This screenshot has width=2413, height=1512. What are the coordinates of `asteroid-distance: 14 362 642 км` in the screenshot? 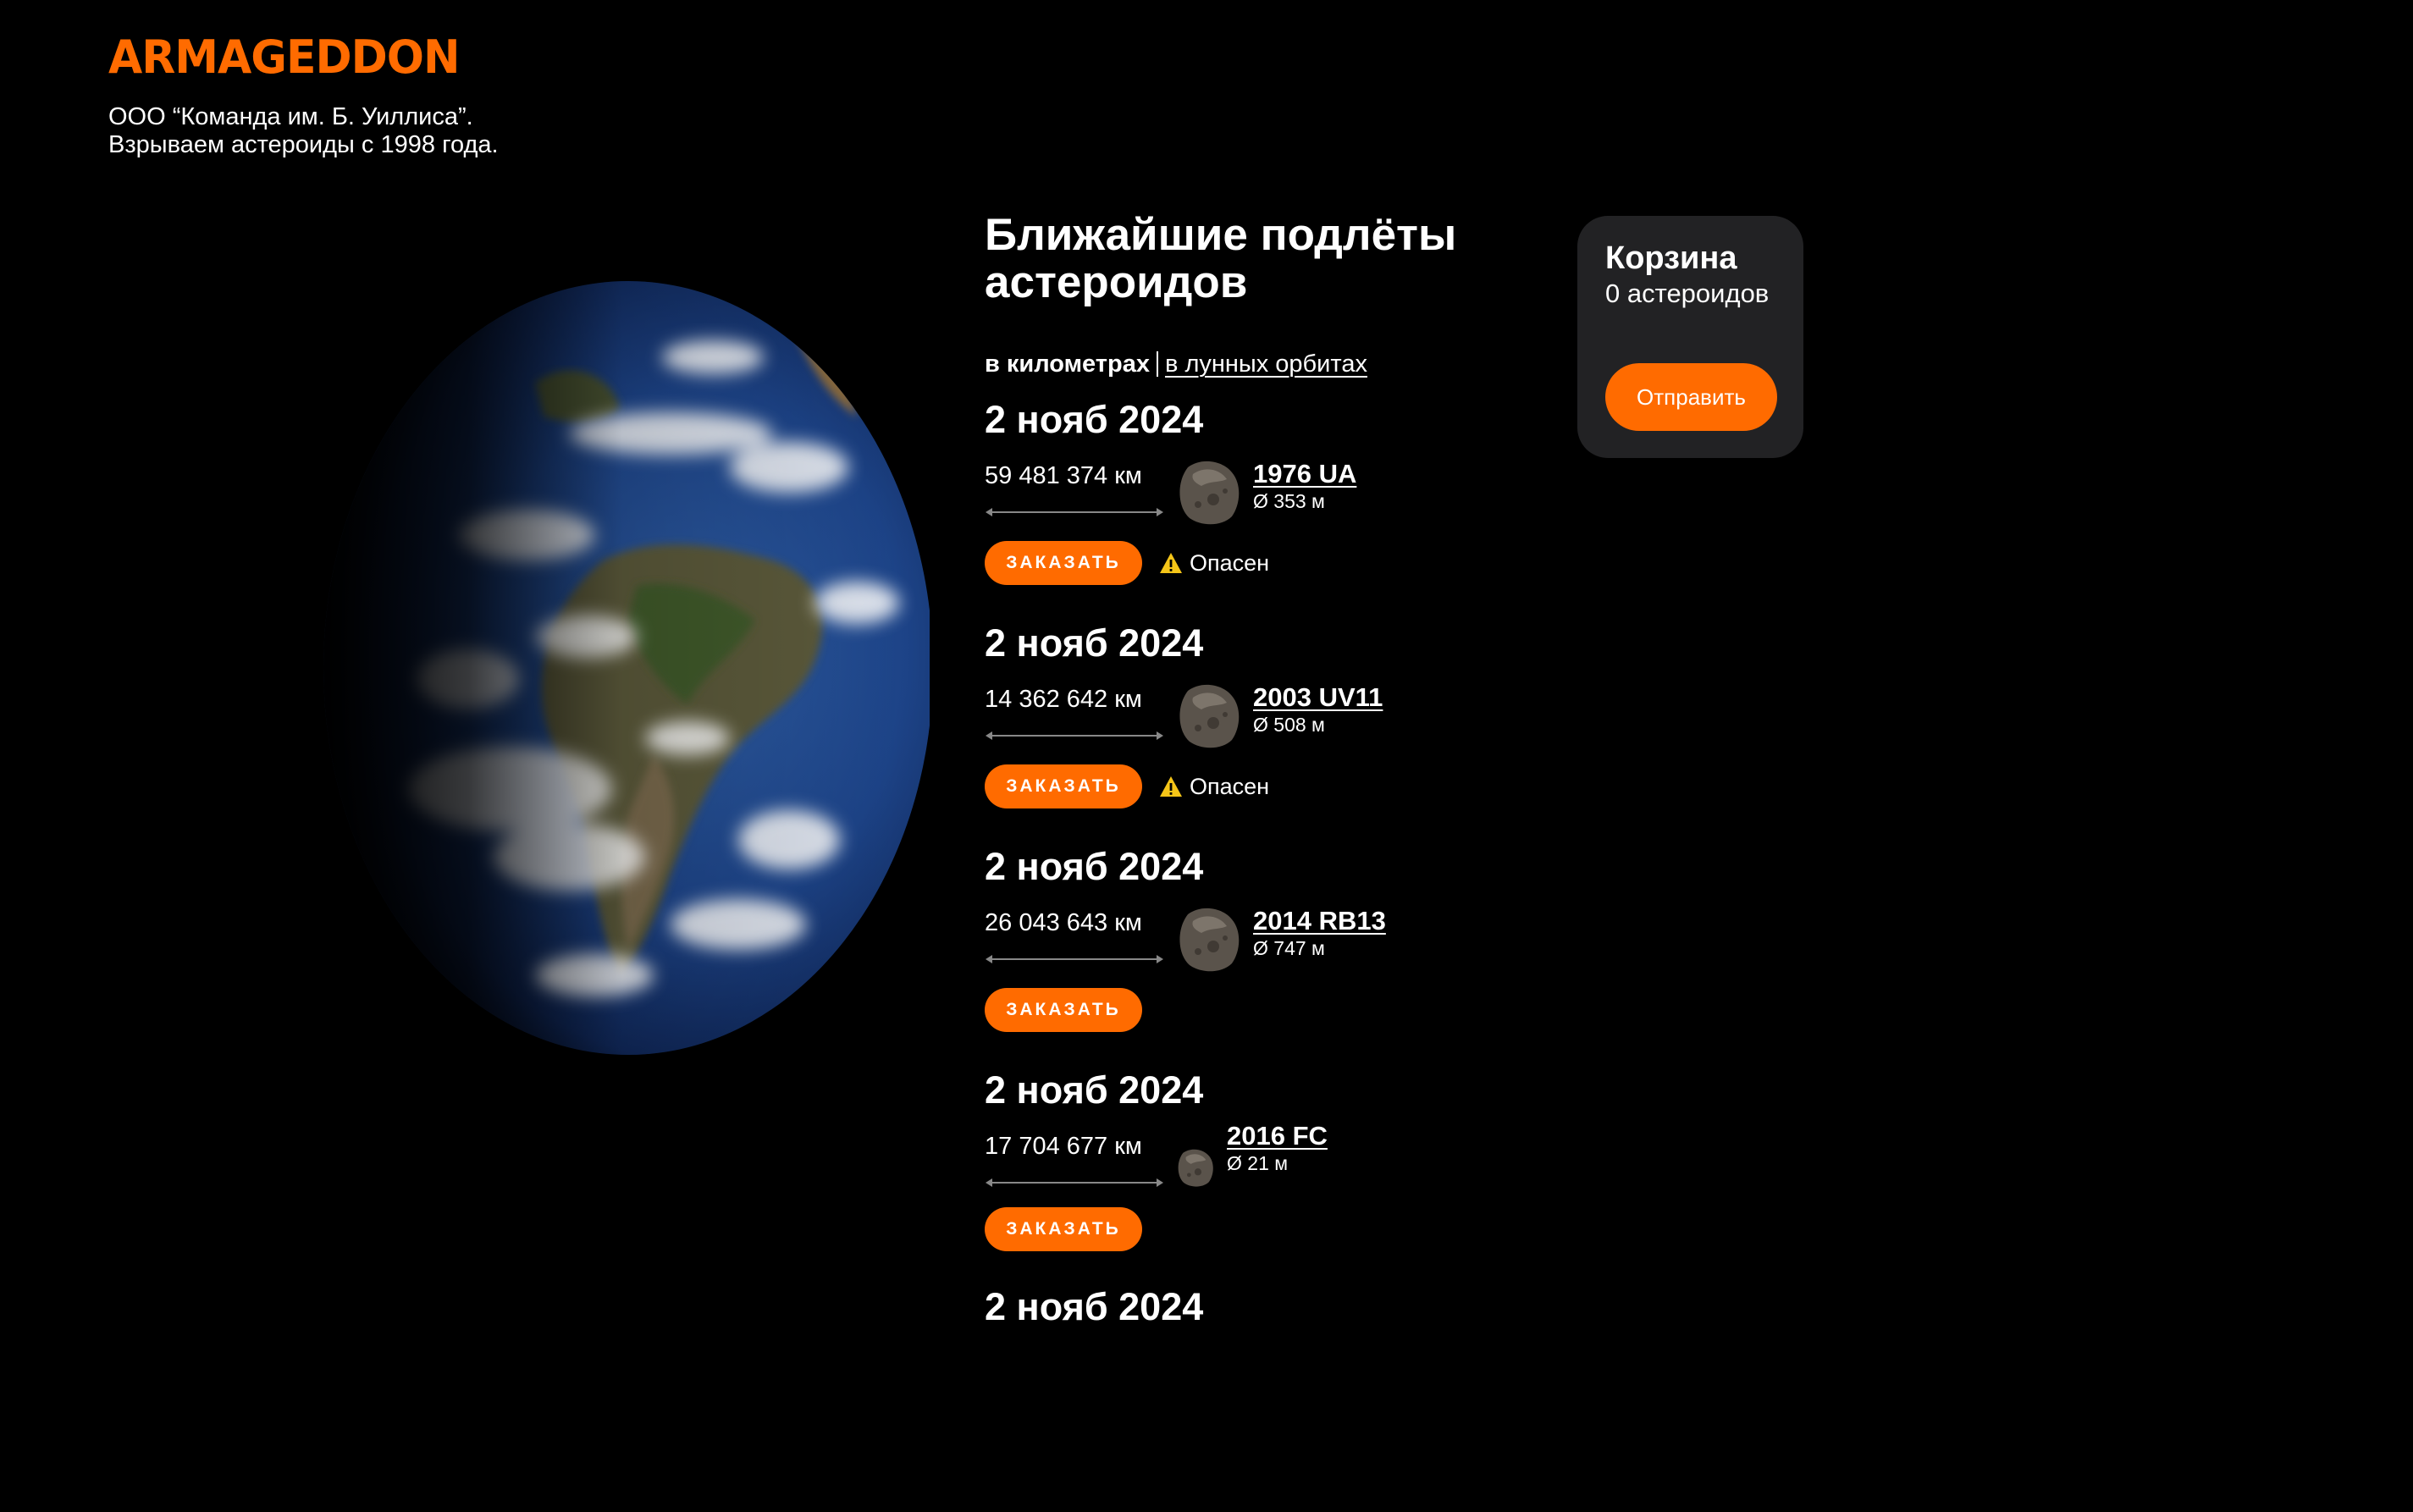 It's located at (1063, 699).